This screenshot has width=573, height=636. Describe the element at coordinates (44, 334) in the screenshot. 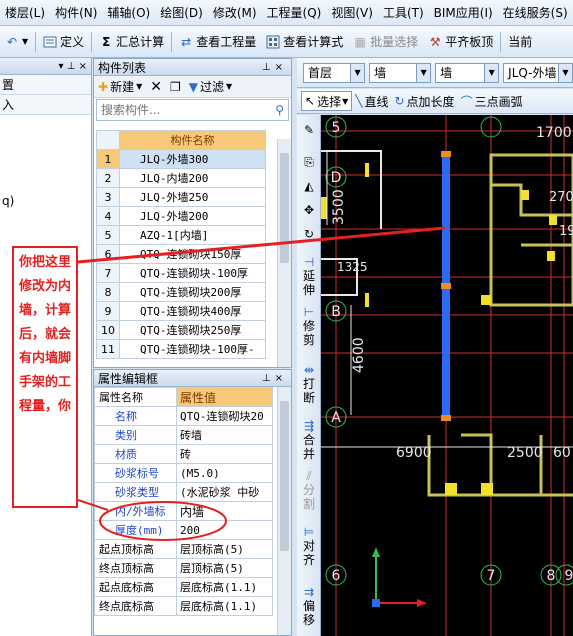

I see `annotation-text: 你把这里修改为内墙，计算后，就会有内墙脚手架的工程量，你` at that location.